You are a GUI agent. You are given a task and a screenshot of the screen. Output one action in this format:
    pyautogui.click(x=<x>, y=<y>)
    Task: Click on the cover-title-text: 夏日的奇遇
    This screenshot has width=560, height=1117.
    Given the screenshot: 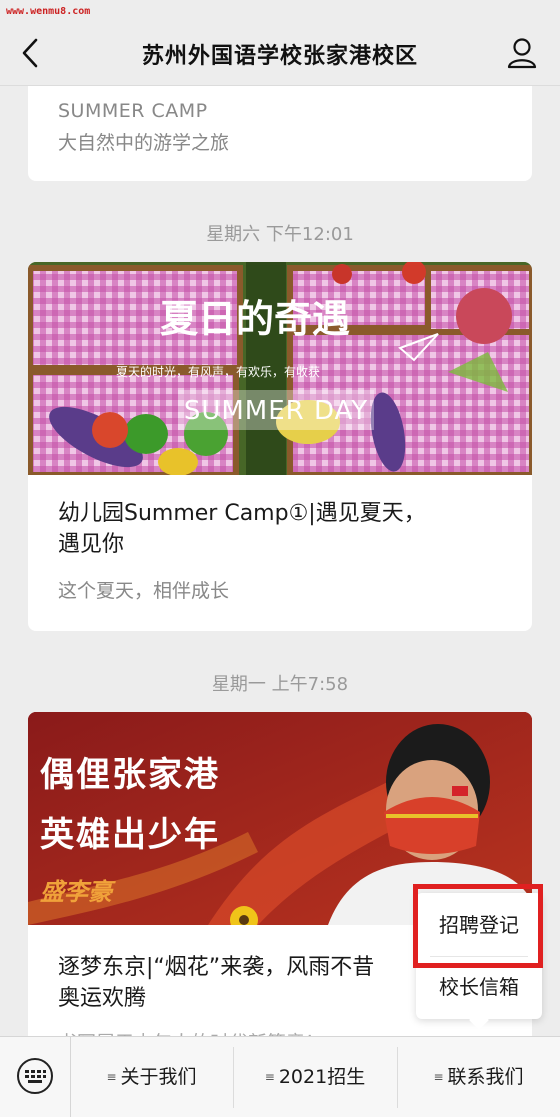 What is the action you would take?
    pyautogui.click(x=255, y=318)
    